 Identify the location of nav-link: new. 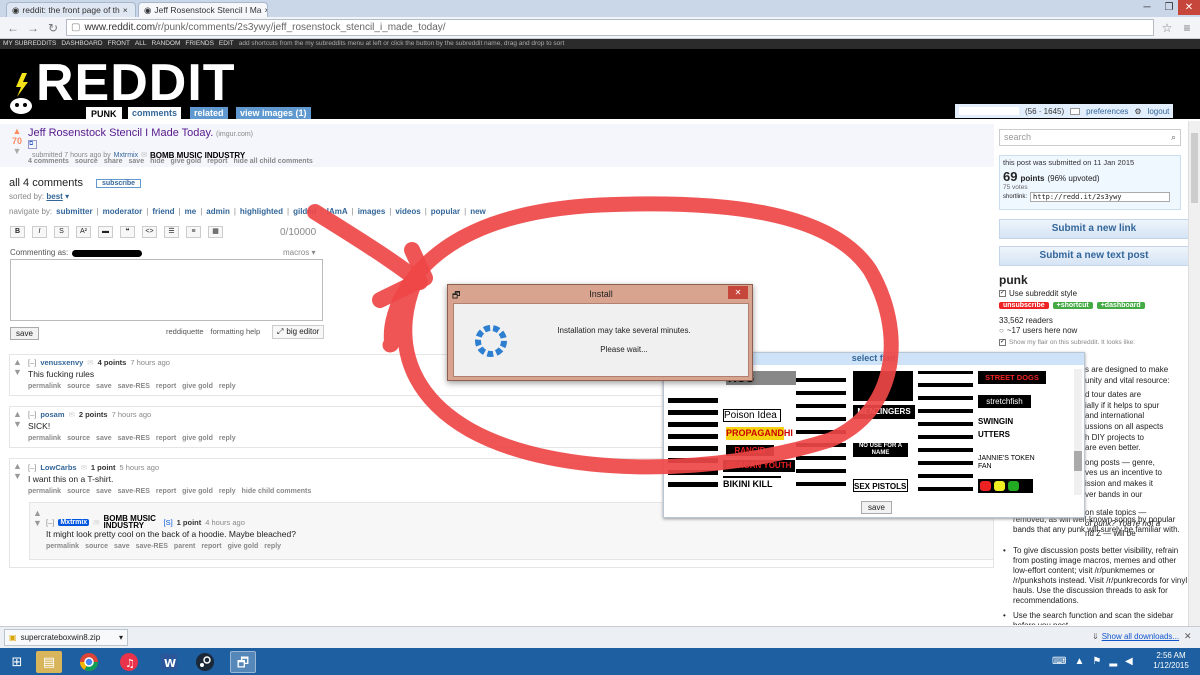
(478, 211).